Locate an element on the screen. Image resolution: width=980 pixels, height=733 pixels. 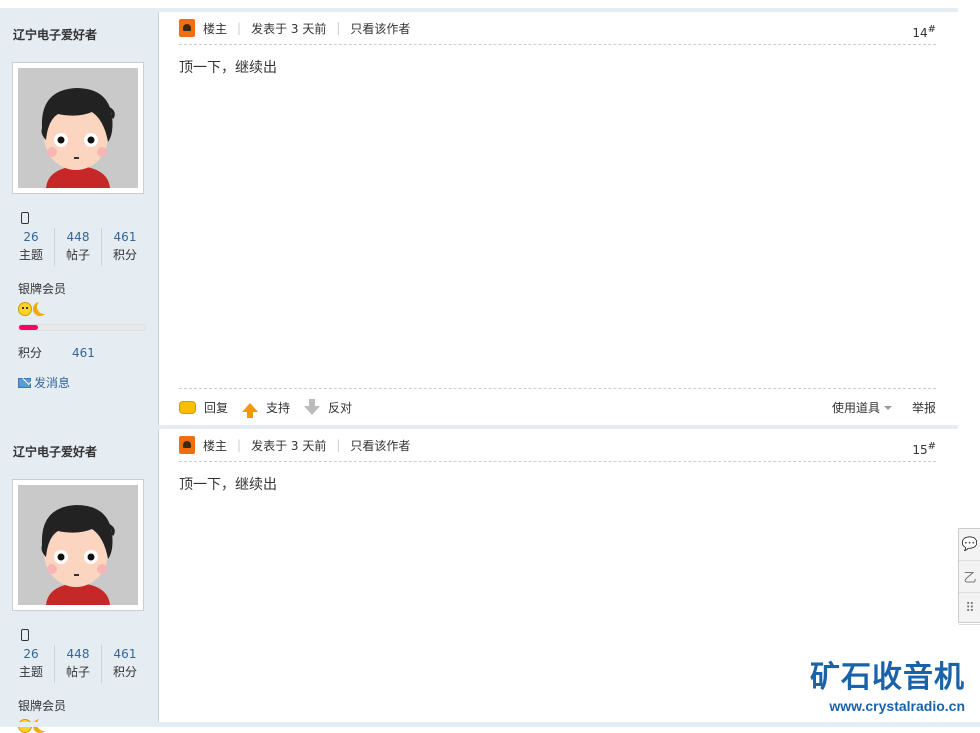
post-actions: 回复 支持 反对 使用道具 举报 is located at coordinates (557, 406).